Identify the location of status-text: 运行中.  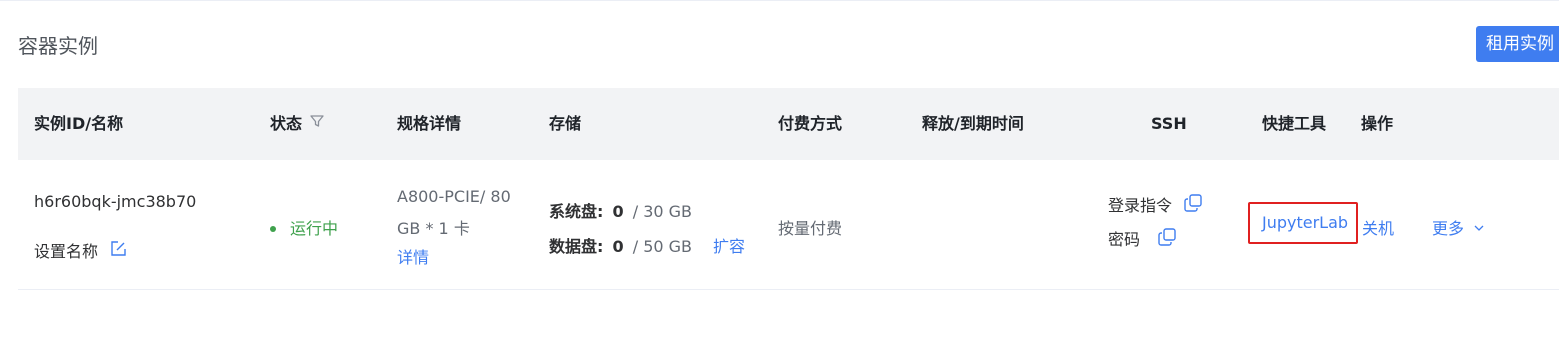
(314, 228).